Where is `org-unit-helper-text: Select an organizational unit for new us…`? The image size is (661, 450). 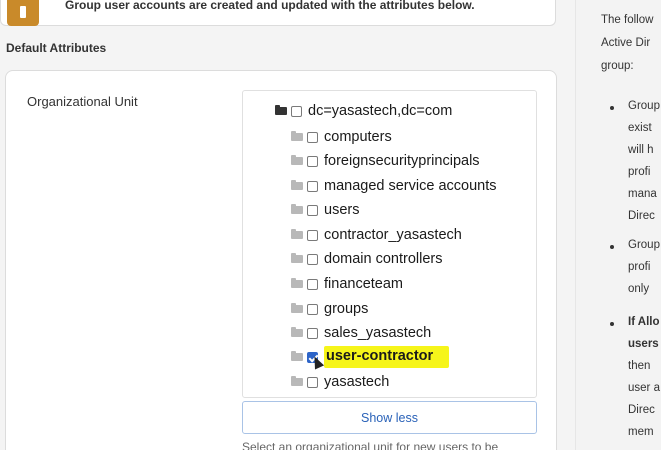 org-unit-helper-text: Select an organizational unit for new us… is located at coordinates (370, 445).